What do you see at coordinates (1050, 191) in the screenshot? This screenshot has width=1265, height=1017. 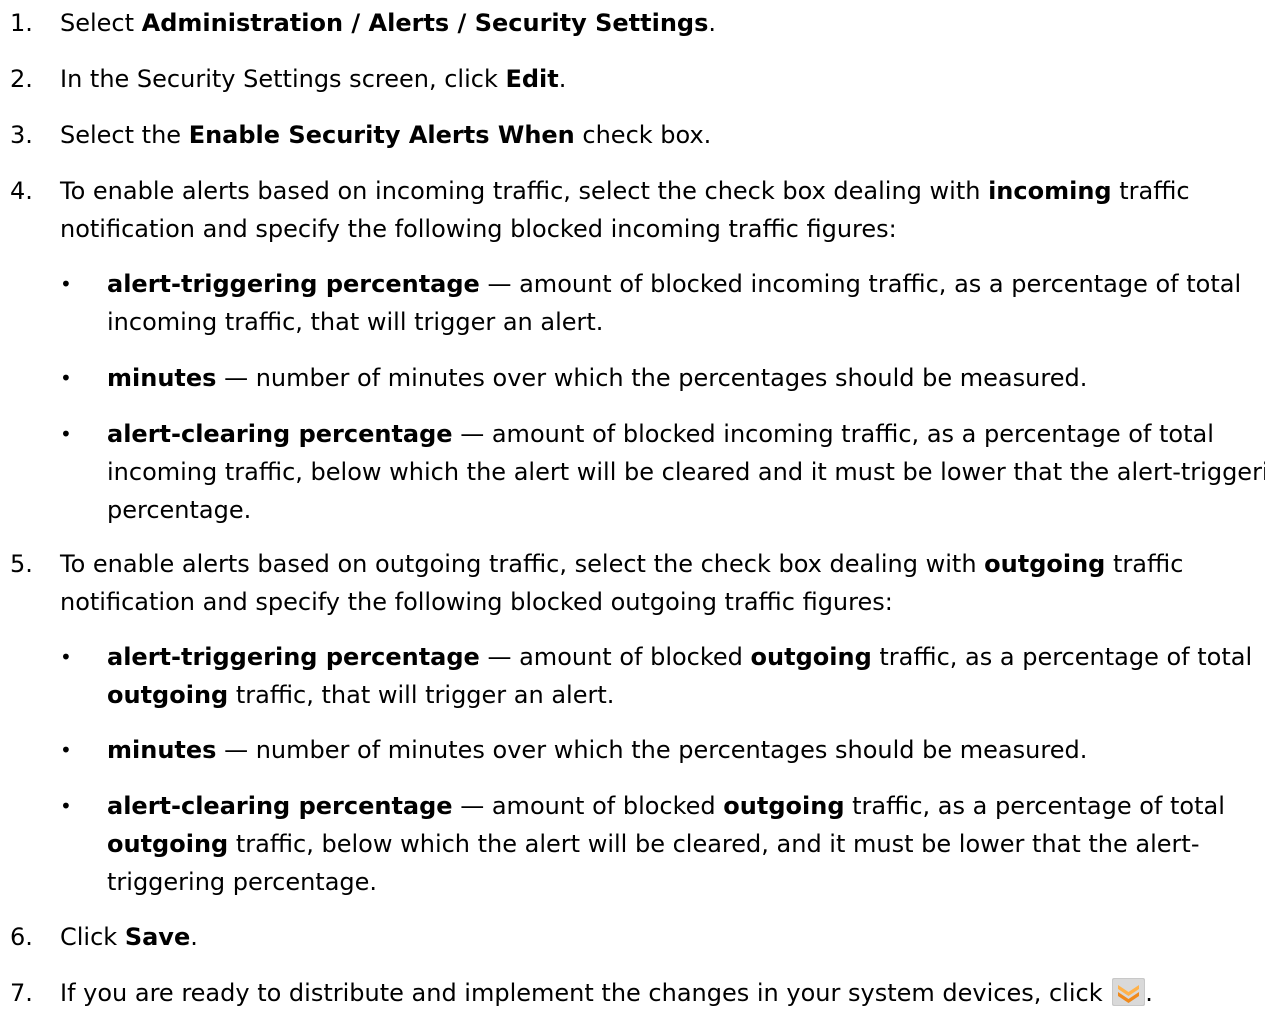 I see `incoming-label: incoming` at bounding box center [1050, 191].